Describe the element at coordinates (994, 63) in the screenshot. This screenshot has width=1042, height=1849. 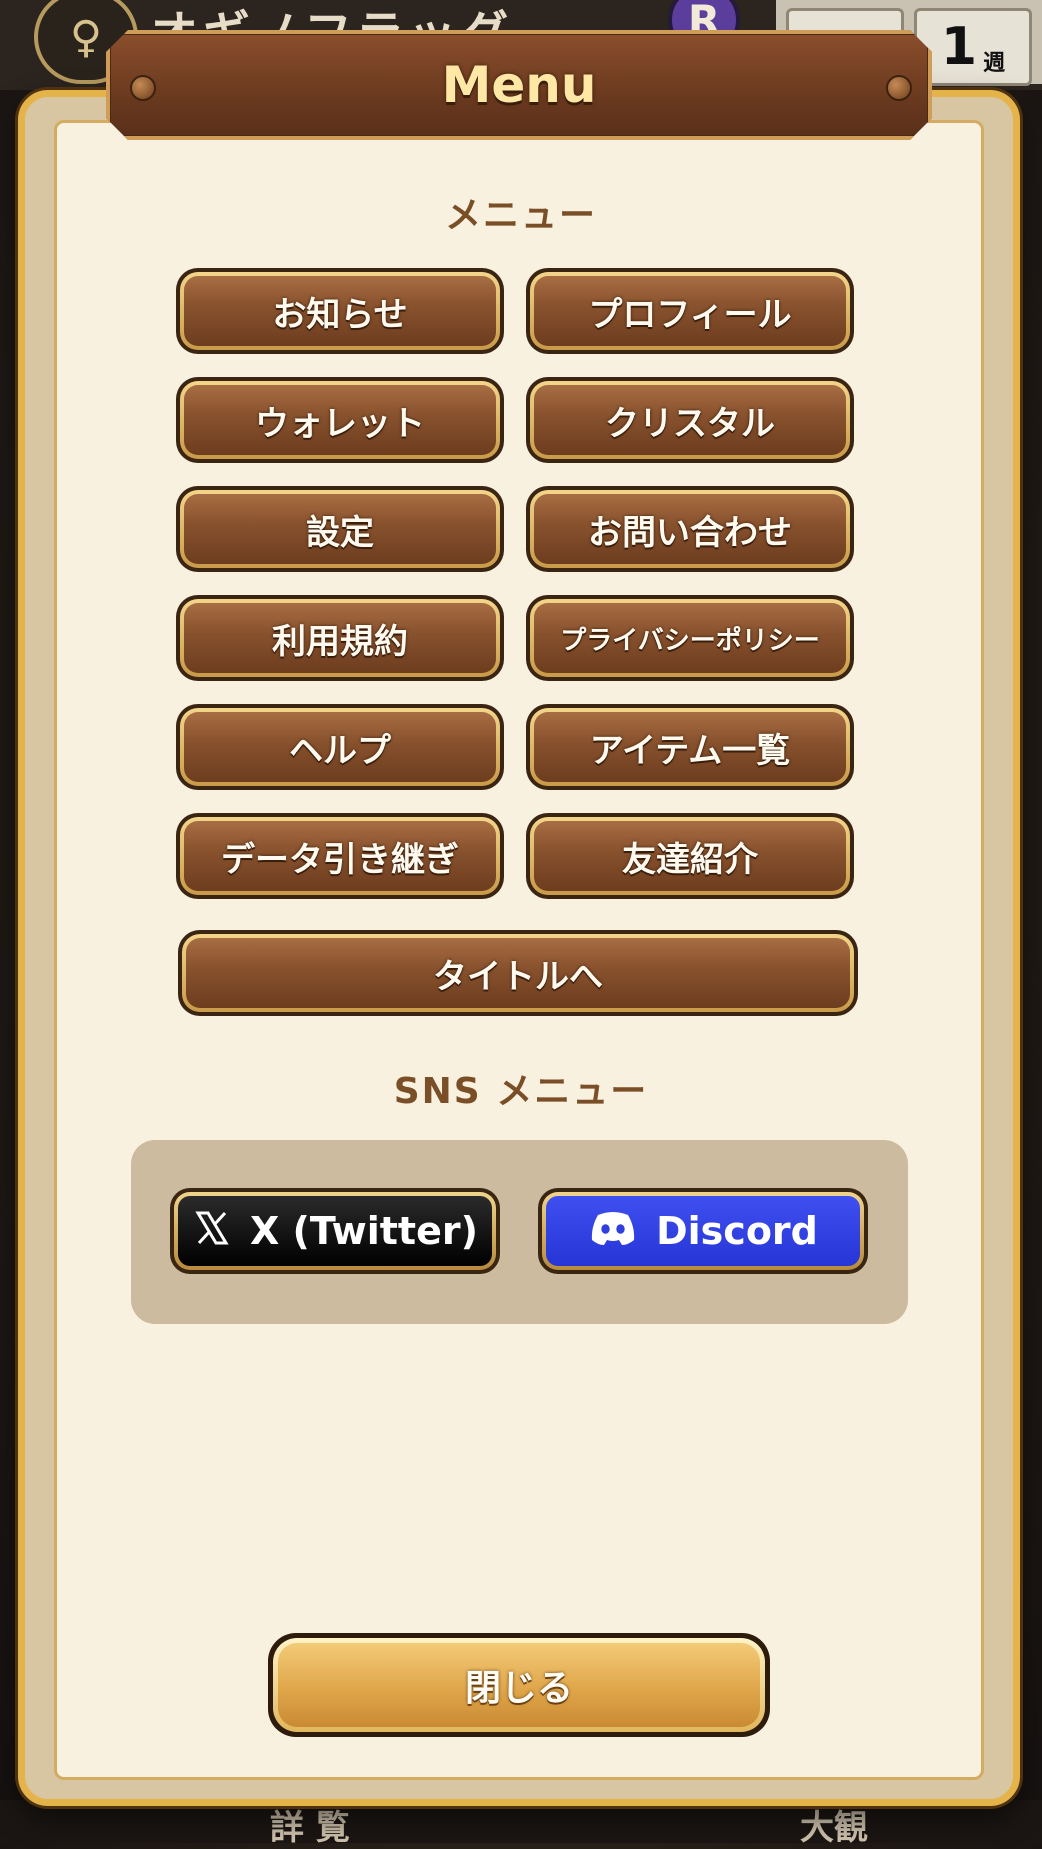
I see `week-unit: 週` at that location.